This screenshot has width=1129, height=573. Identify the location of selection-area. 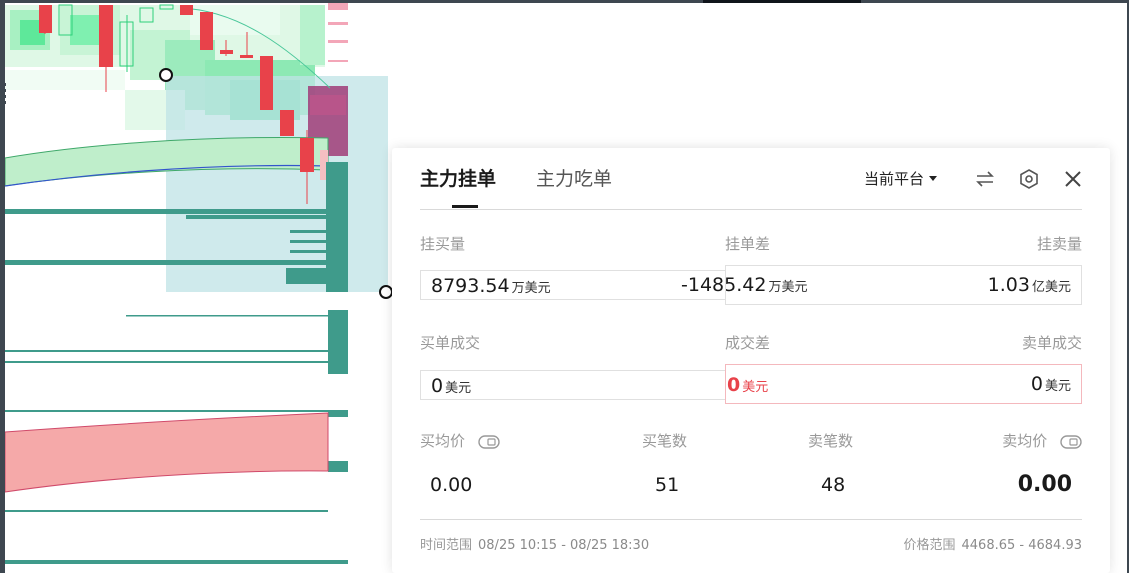
(277, 184).